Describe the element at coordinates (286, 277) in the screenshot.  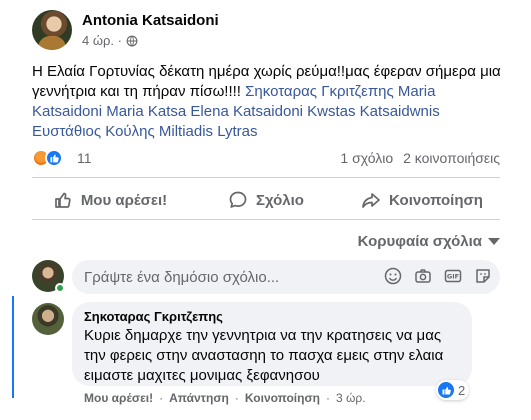
I see `comment-input: Γράψτε ένα δημόσιο σχόλιο... GIF` at that location.